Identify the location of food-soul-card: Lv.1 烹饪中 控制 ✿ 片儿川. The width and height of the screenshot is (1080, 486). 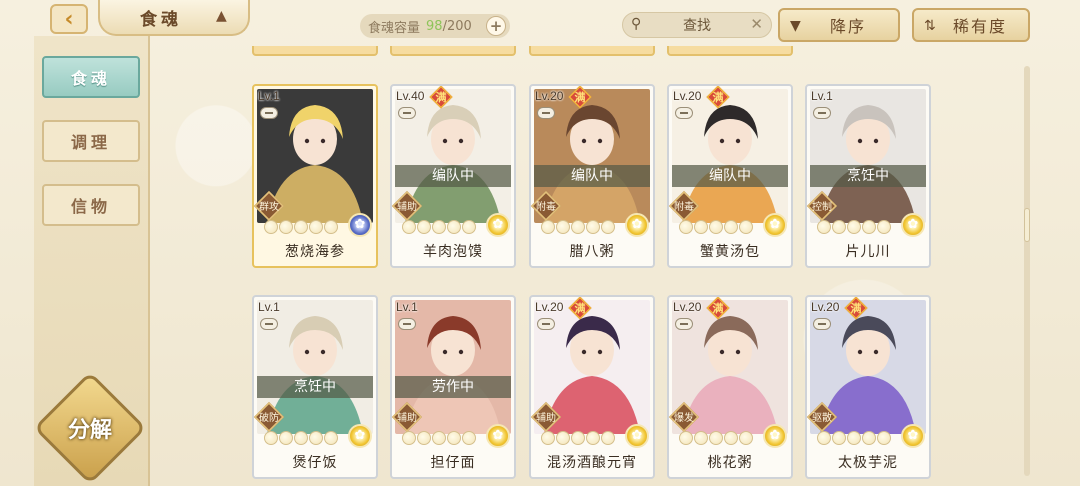
(868, 176).